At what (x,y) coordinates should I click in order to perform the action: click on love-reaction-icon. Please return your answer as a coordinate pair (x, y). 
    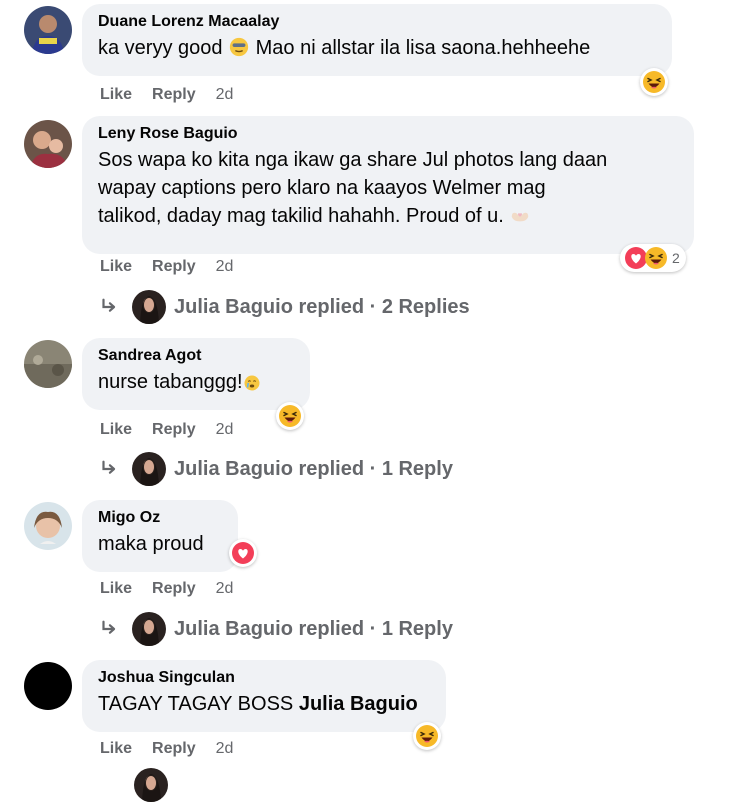
    Looking at the image, I should click on (243, 553).